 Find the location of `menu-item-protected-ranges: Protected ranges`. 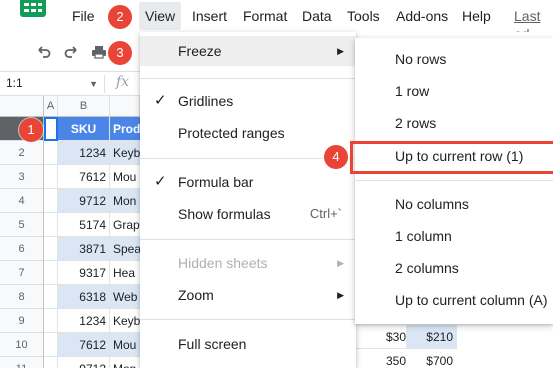

menu-item-protected-ranges: Protected ranges is located at coordinates (248, 133).